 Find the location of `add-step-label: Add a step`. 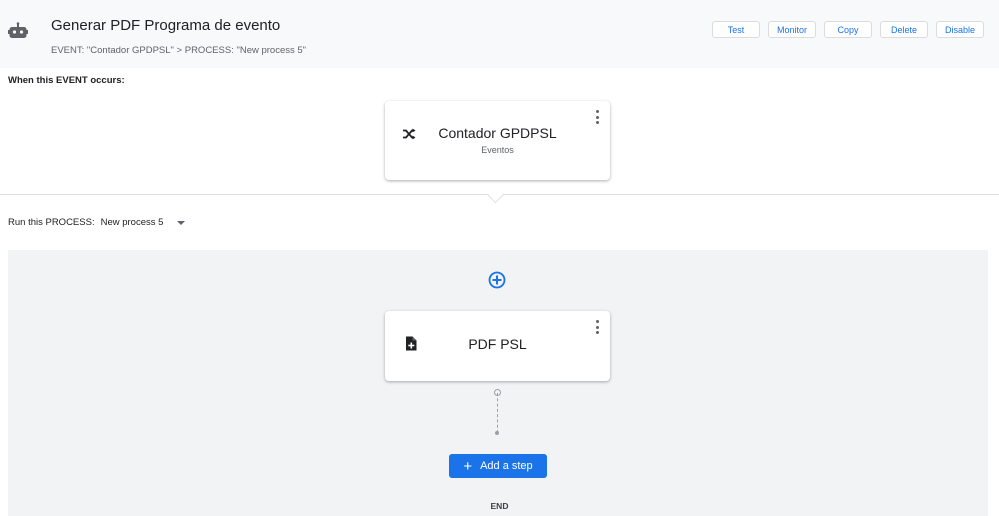

add-step-label: Add a step is located at coordinates (506, 466).